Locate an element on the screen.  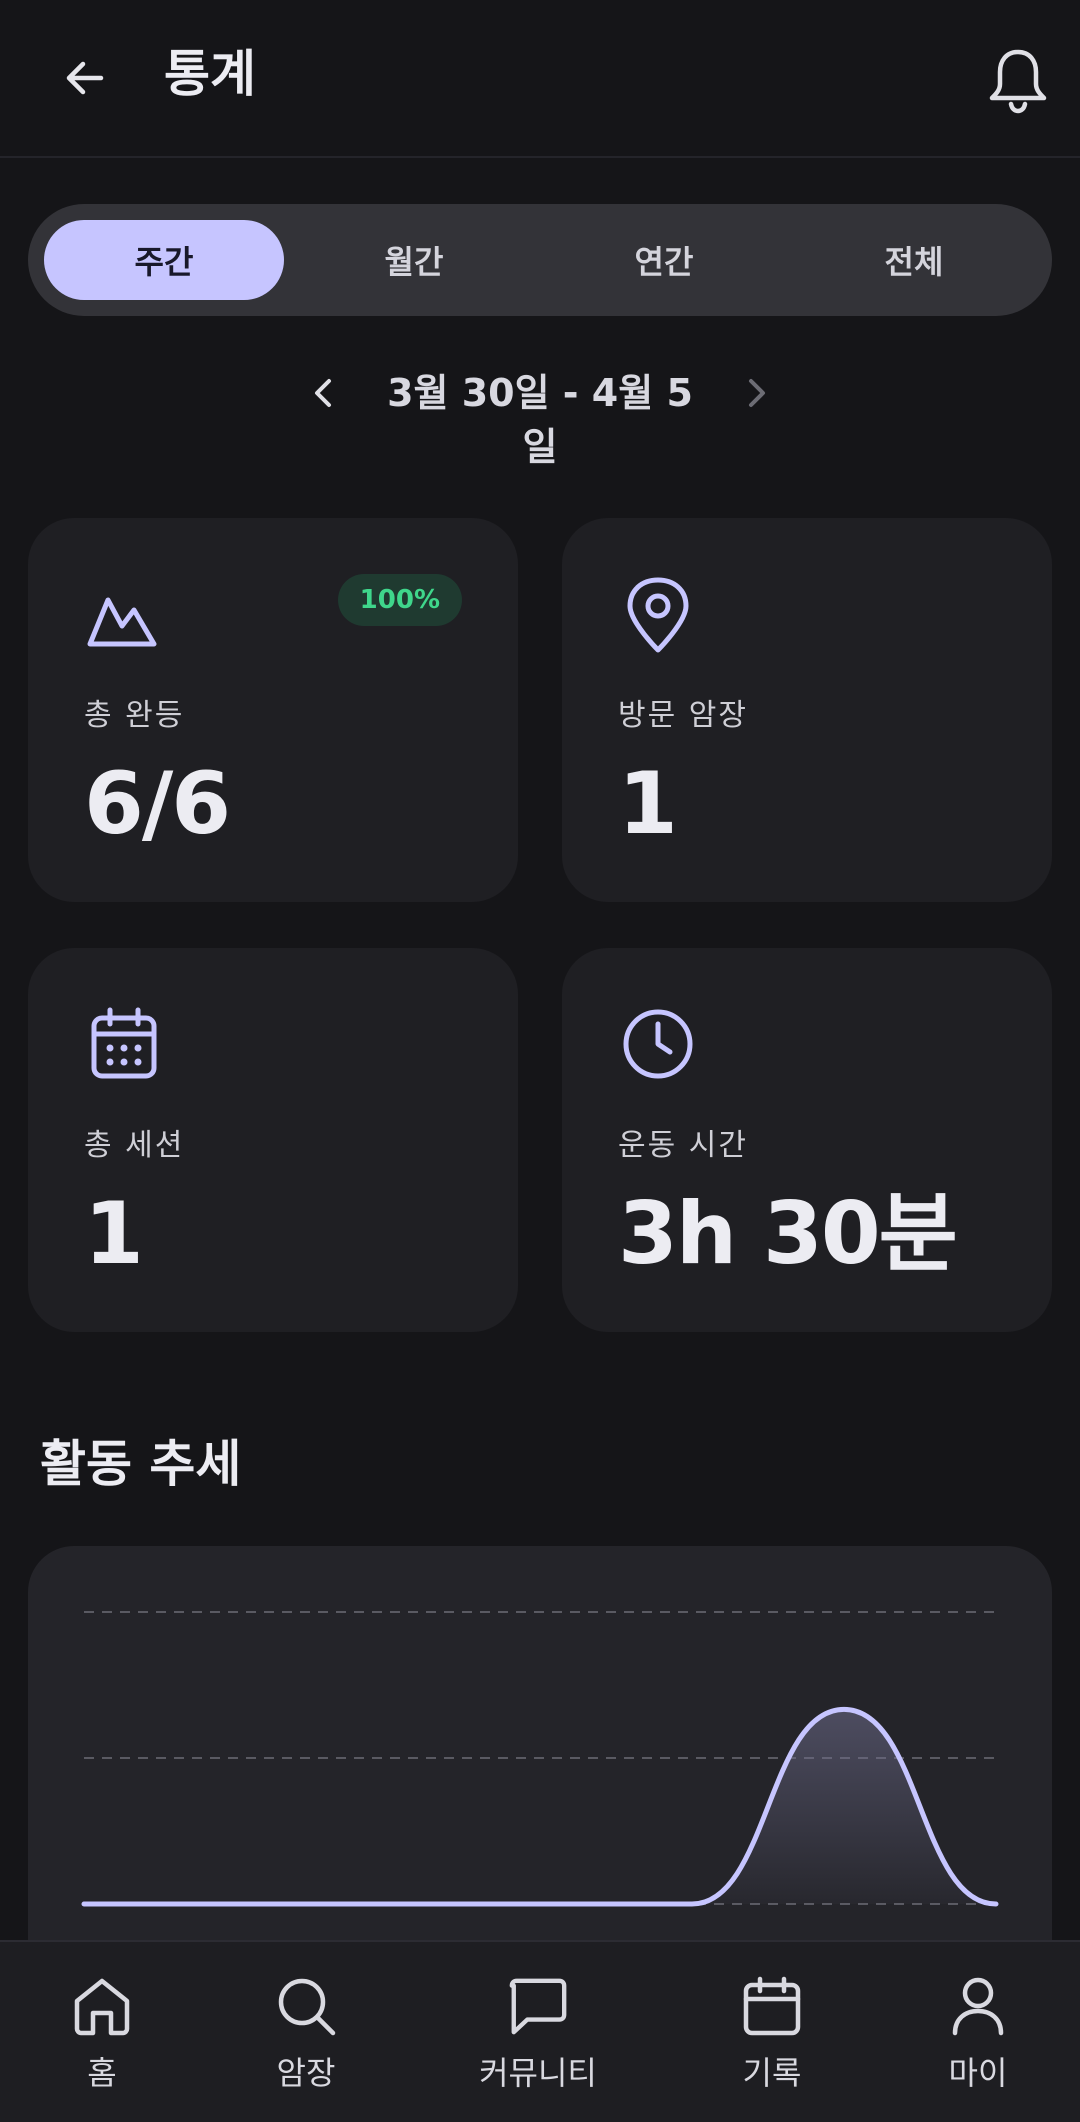
chart-area-fill is located at coordinates (540, 1806).